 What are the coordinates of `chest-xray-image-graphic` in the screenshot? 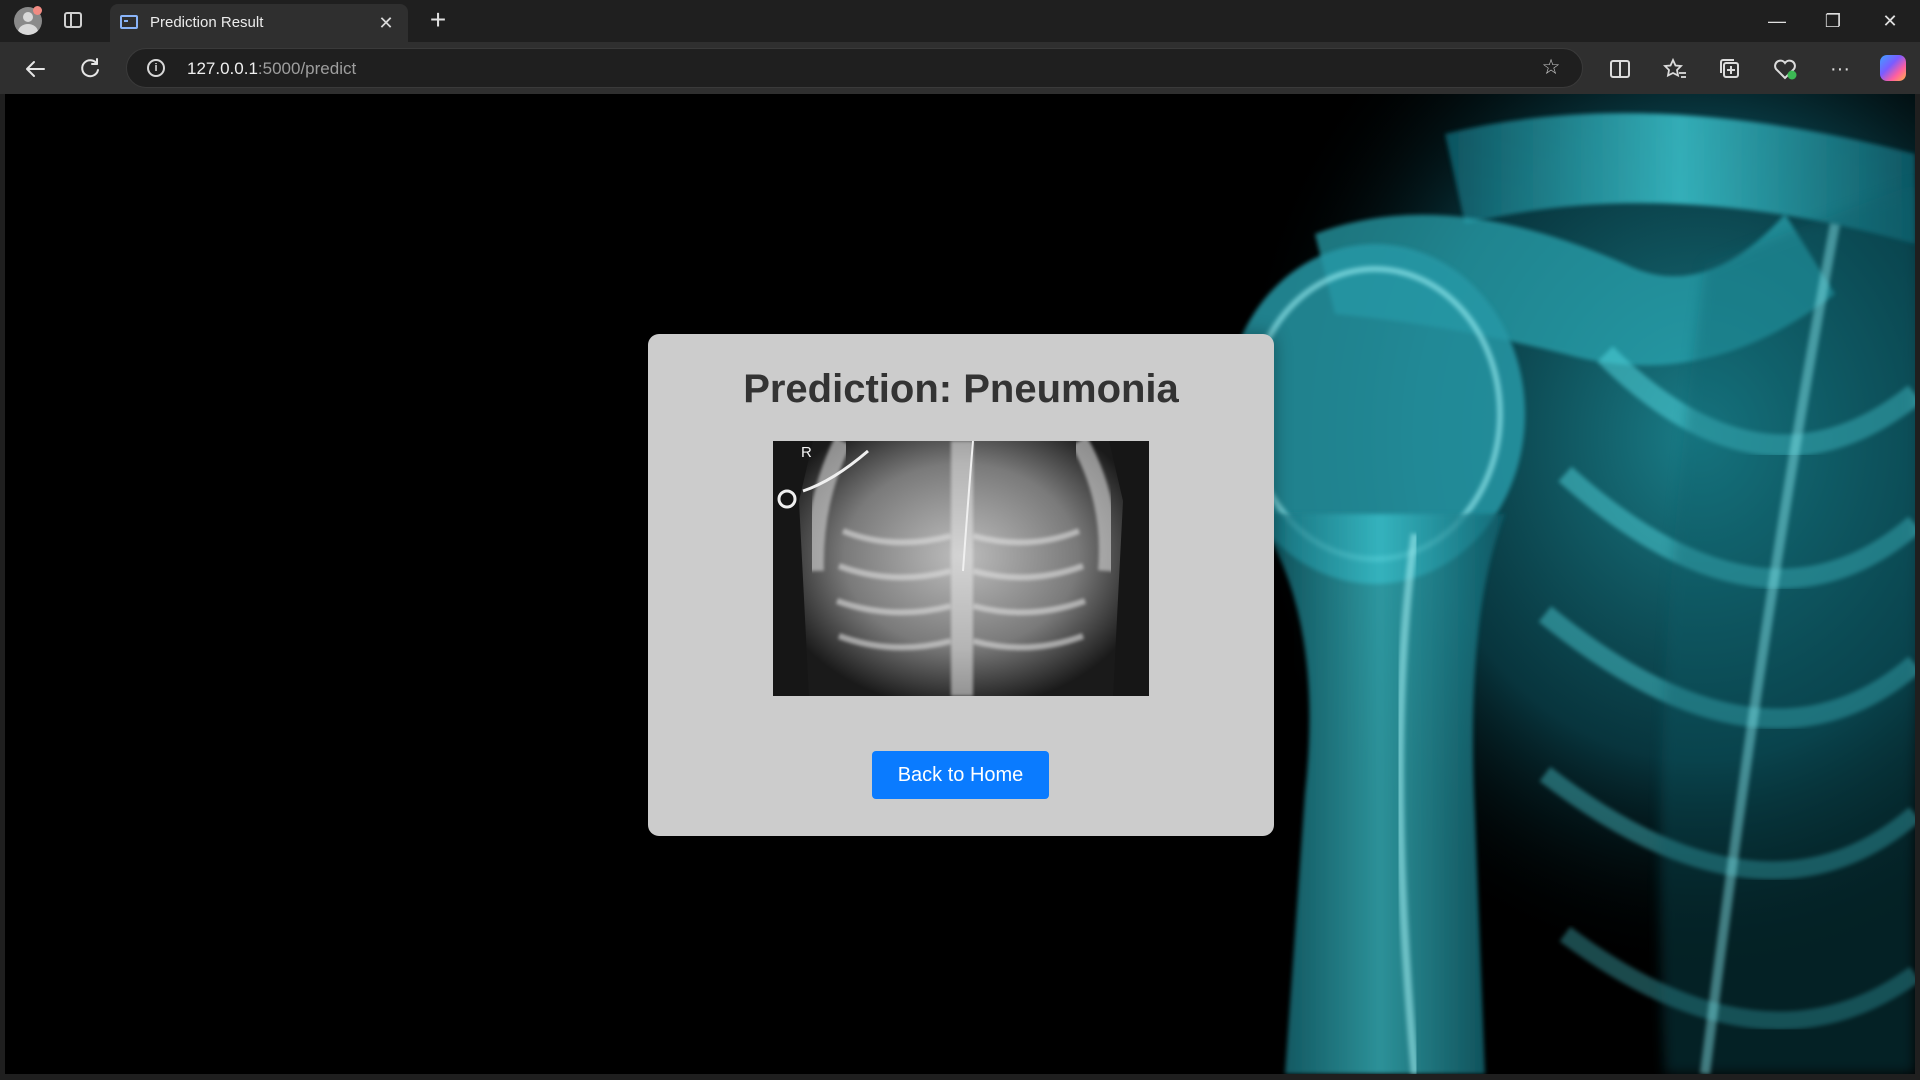 It's located at (961, 568).